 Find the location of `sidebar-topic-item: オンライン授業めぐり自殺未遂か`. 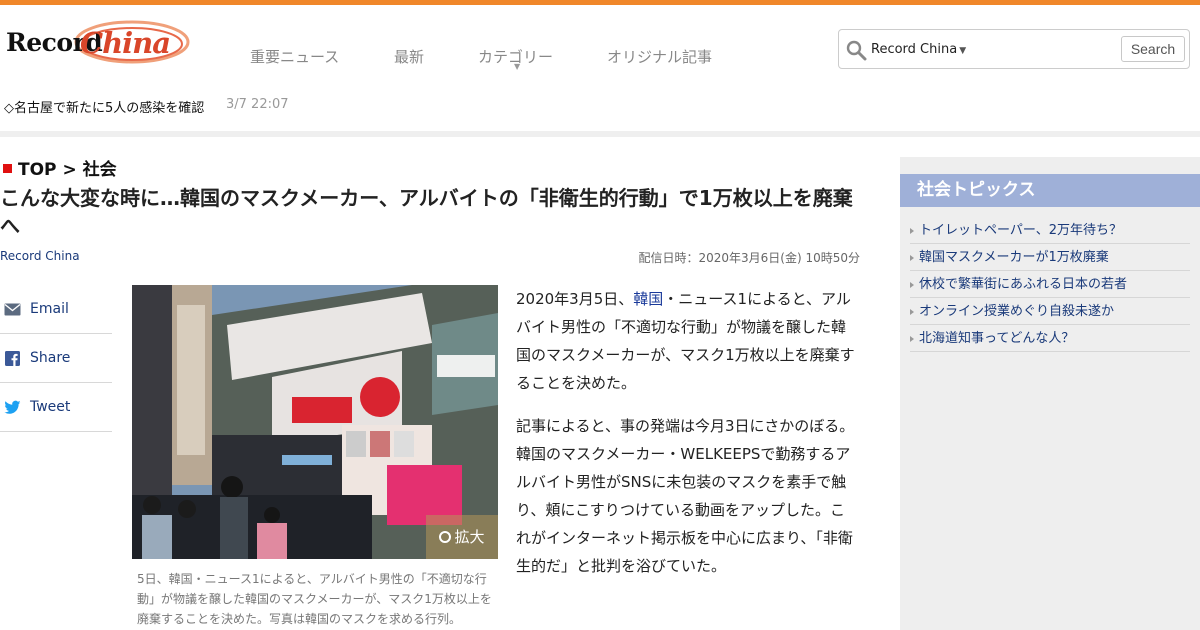

sidebar-topic-item: オンライン授業めぐり自殺未遂か is located at coordinates (1050, 311).